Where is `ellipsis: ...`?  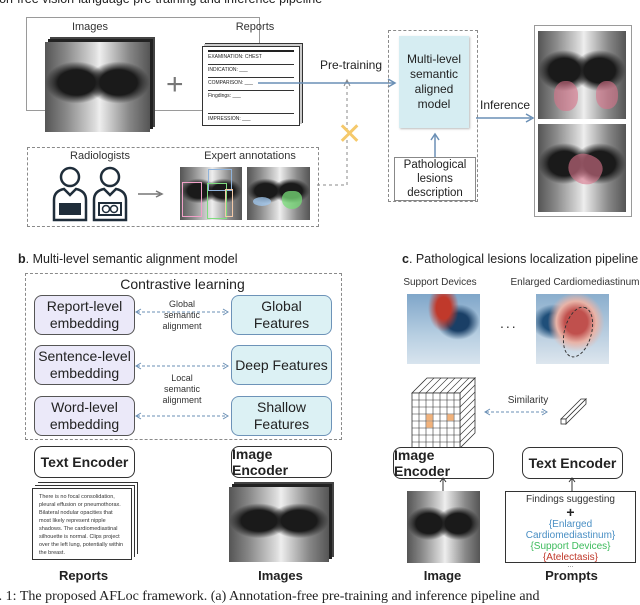
ellipsis: ... is located at coordinates (509, 323).